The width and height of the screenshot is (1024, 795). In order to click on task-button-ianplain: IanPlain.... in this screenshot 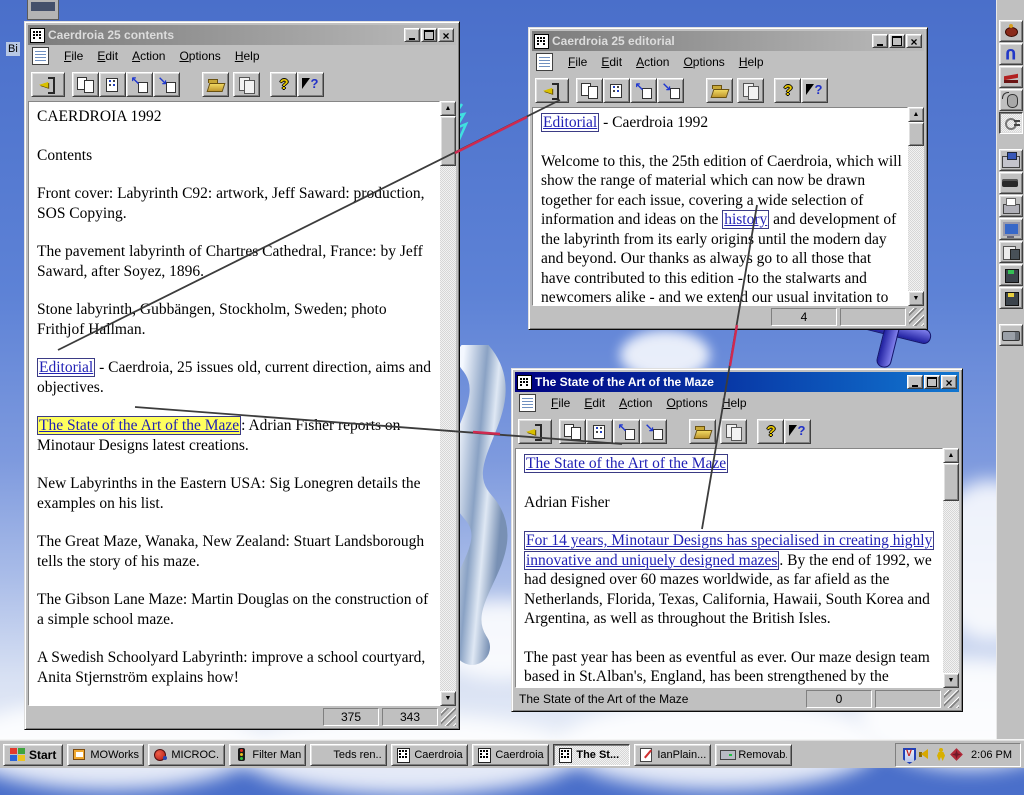, I will do `click(673, 754)`.